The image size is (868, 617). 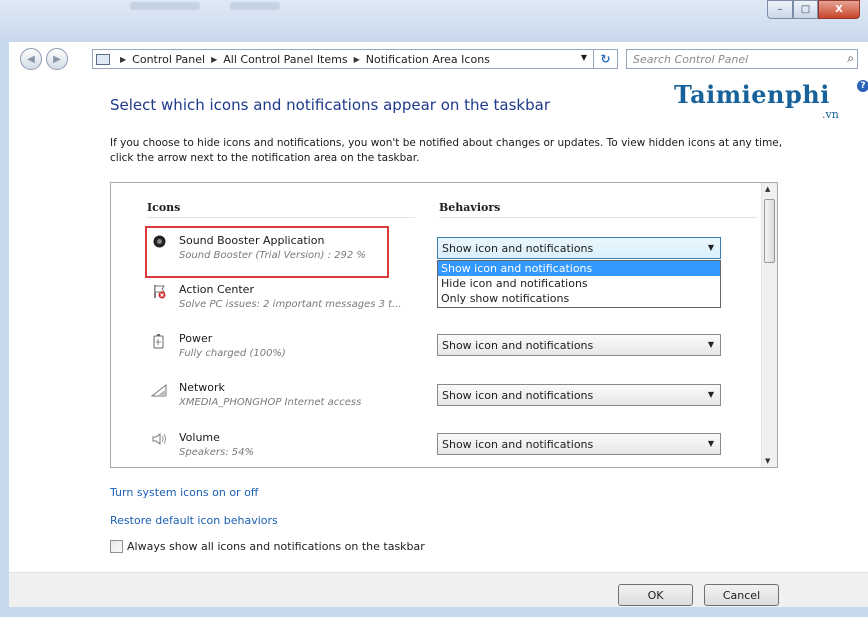 I want to click on dropdown-option-only-notifications: Only show notifications, so click(x=579, y=298).